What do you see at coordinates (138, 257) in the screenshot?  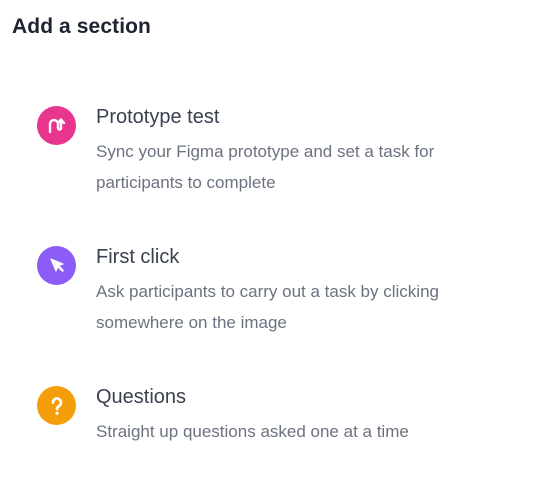 I see `option-title: First click` at bounding box center [138, 257].